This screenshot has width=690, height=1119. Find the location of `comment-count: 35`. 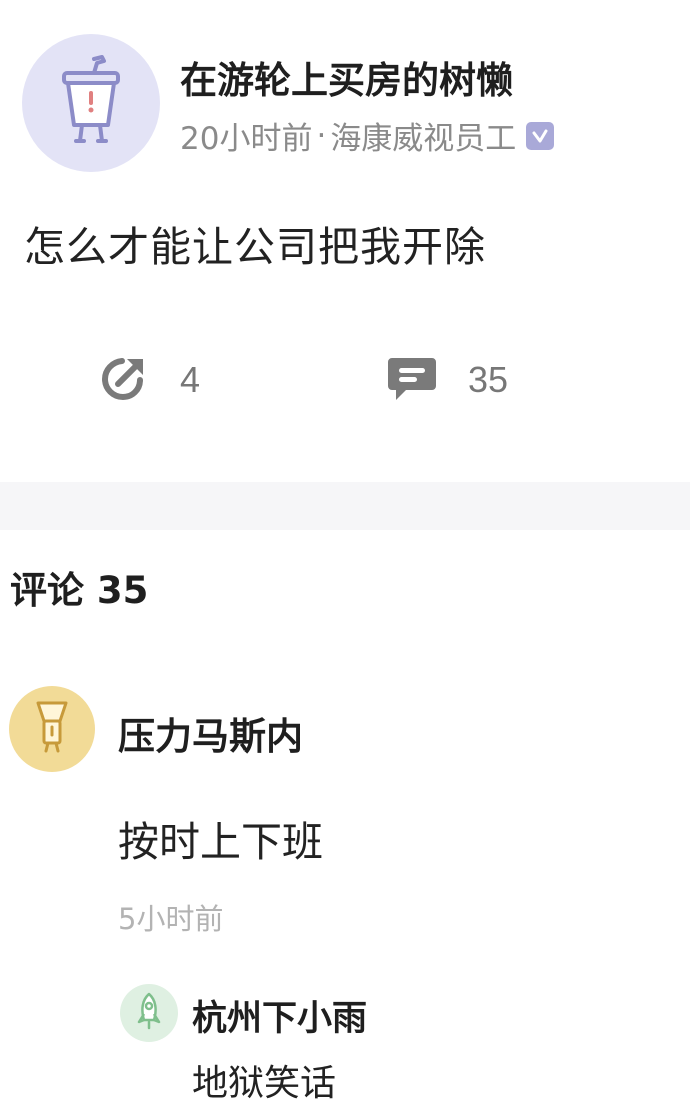

comment-count: 35 is located at coordinates (488, 379).